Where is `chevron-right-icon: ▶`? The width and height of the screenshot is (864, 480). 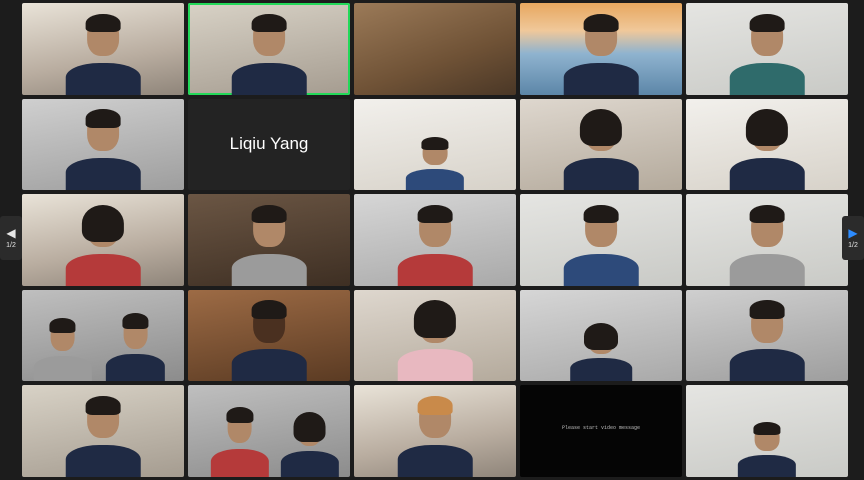 chevron-right-icon: ▶ is located at coordinates (853, 233).